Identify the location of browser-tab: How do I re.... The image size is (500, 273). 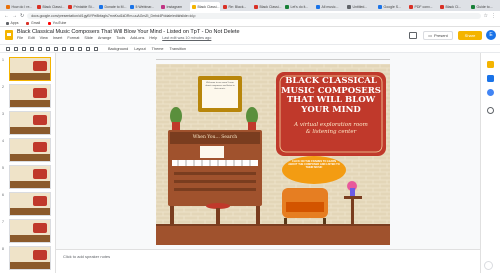
(19, 6).